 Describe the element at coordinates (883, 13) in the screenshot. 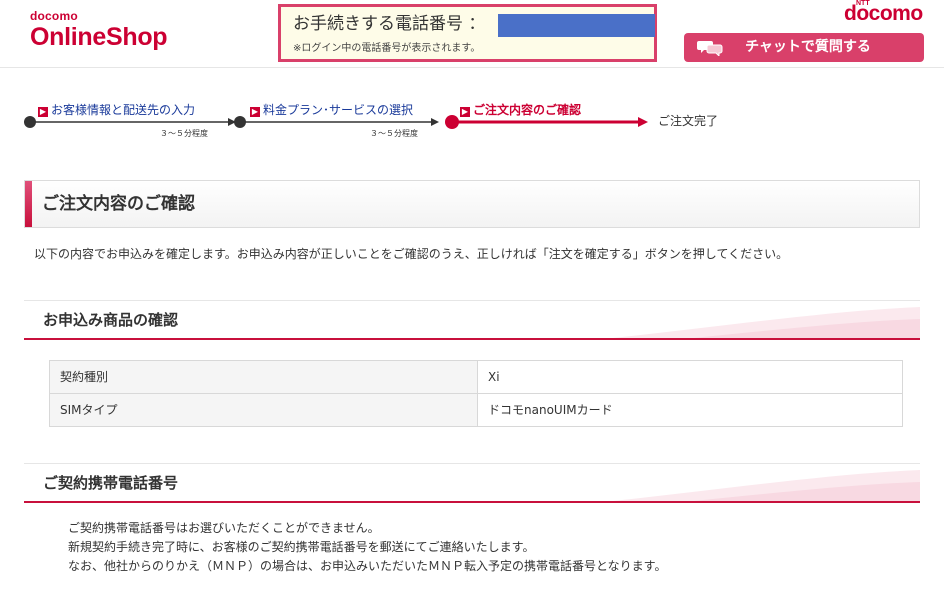

I see `brand-name-text: docomo` at that location.